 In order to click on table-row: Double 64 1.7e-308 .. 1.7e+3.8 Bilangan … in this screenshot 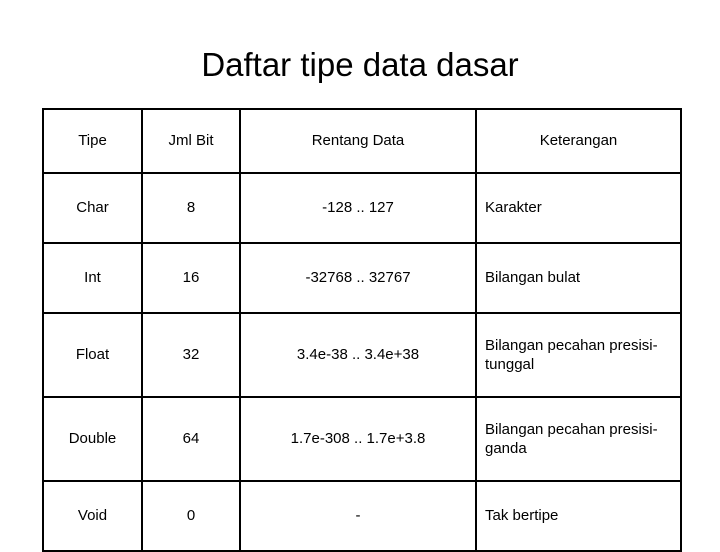, I will do `click(362, 439)`.